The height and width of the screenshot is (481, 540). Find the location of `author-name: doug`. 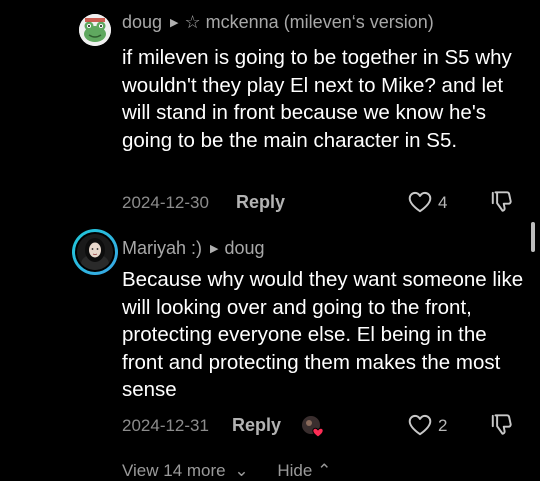

author-name: doug is located at coordinates (142, 22).